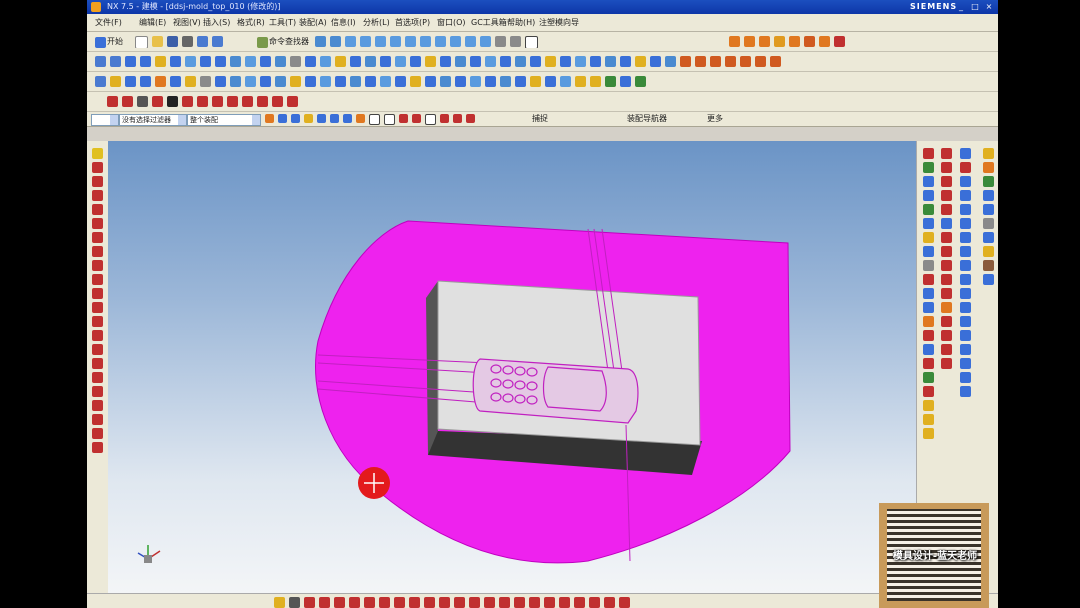 The height and width of the screenshot is (608, 1080). What do you see at coordinates (715, 118) in the screenshot?
I see `more-label: 更多` at bounding box center [715, 118].